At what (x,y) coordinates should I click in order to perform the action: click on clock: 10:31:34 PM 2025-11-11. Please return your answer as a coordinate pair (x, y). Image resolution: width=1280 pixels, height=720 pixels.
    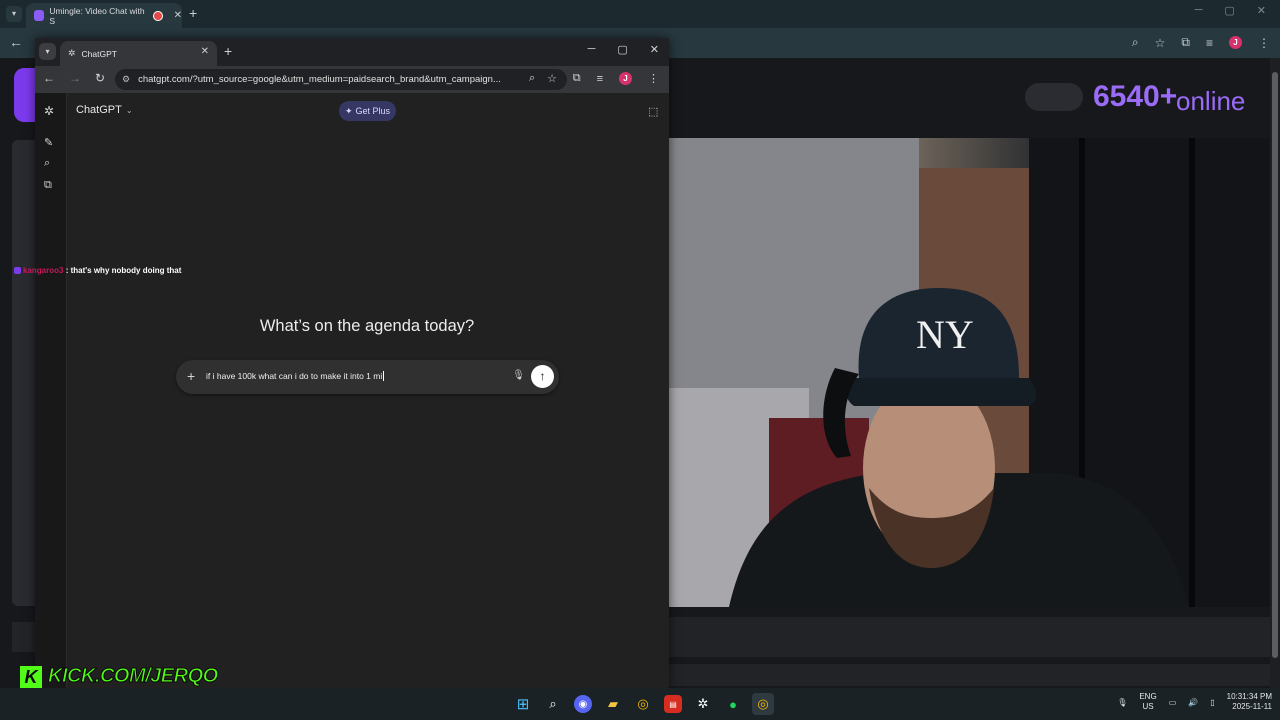
    Looking at the image, I should click on (1249, 702).